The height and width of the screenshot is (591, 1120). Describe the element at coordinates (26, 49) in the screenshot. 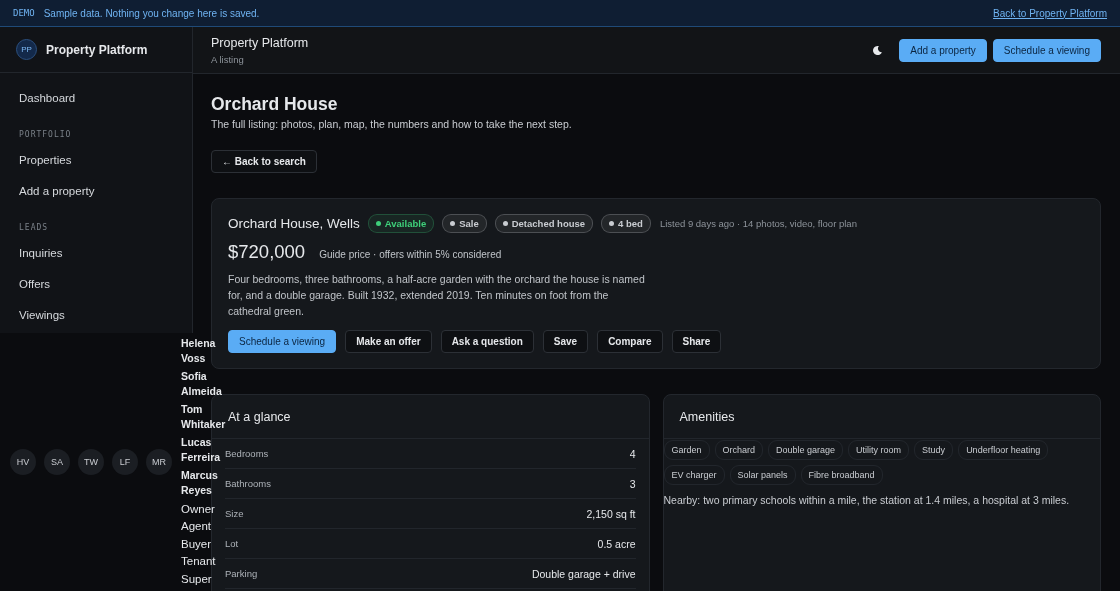

I see `brand-avatar: PP` at that location.